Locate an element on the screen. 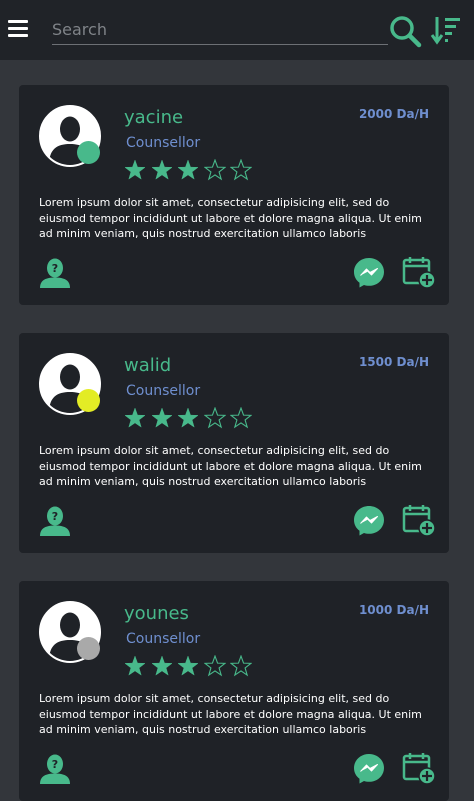 The height and width of the screenshot is (801, 474). search-field is located at coordinates (220, 30).